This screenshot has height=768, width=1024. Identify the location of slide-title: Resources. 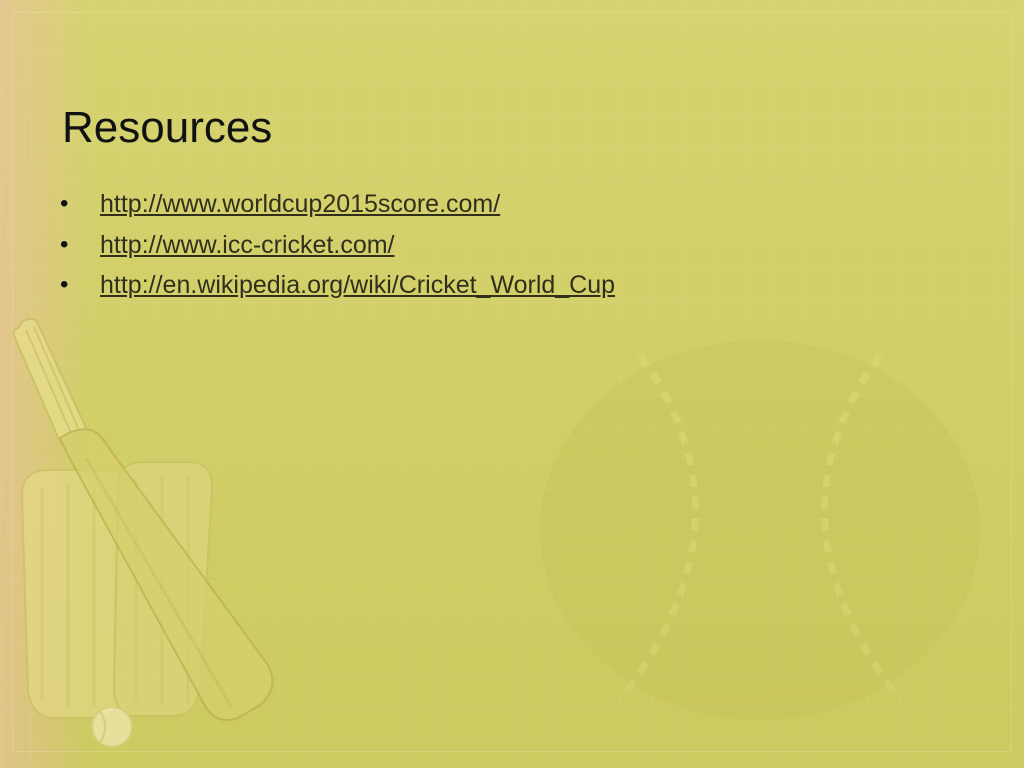
(167, 127).